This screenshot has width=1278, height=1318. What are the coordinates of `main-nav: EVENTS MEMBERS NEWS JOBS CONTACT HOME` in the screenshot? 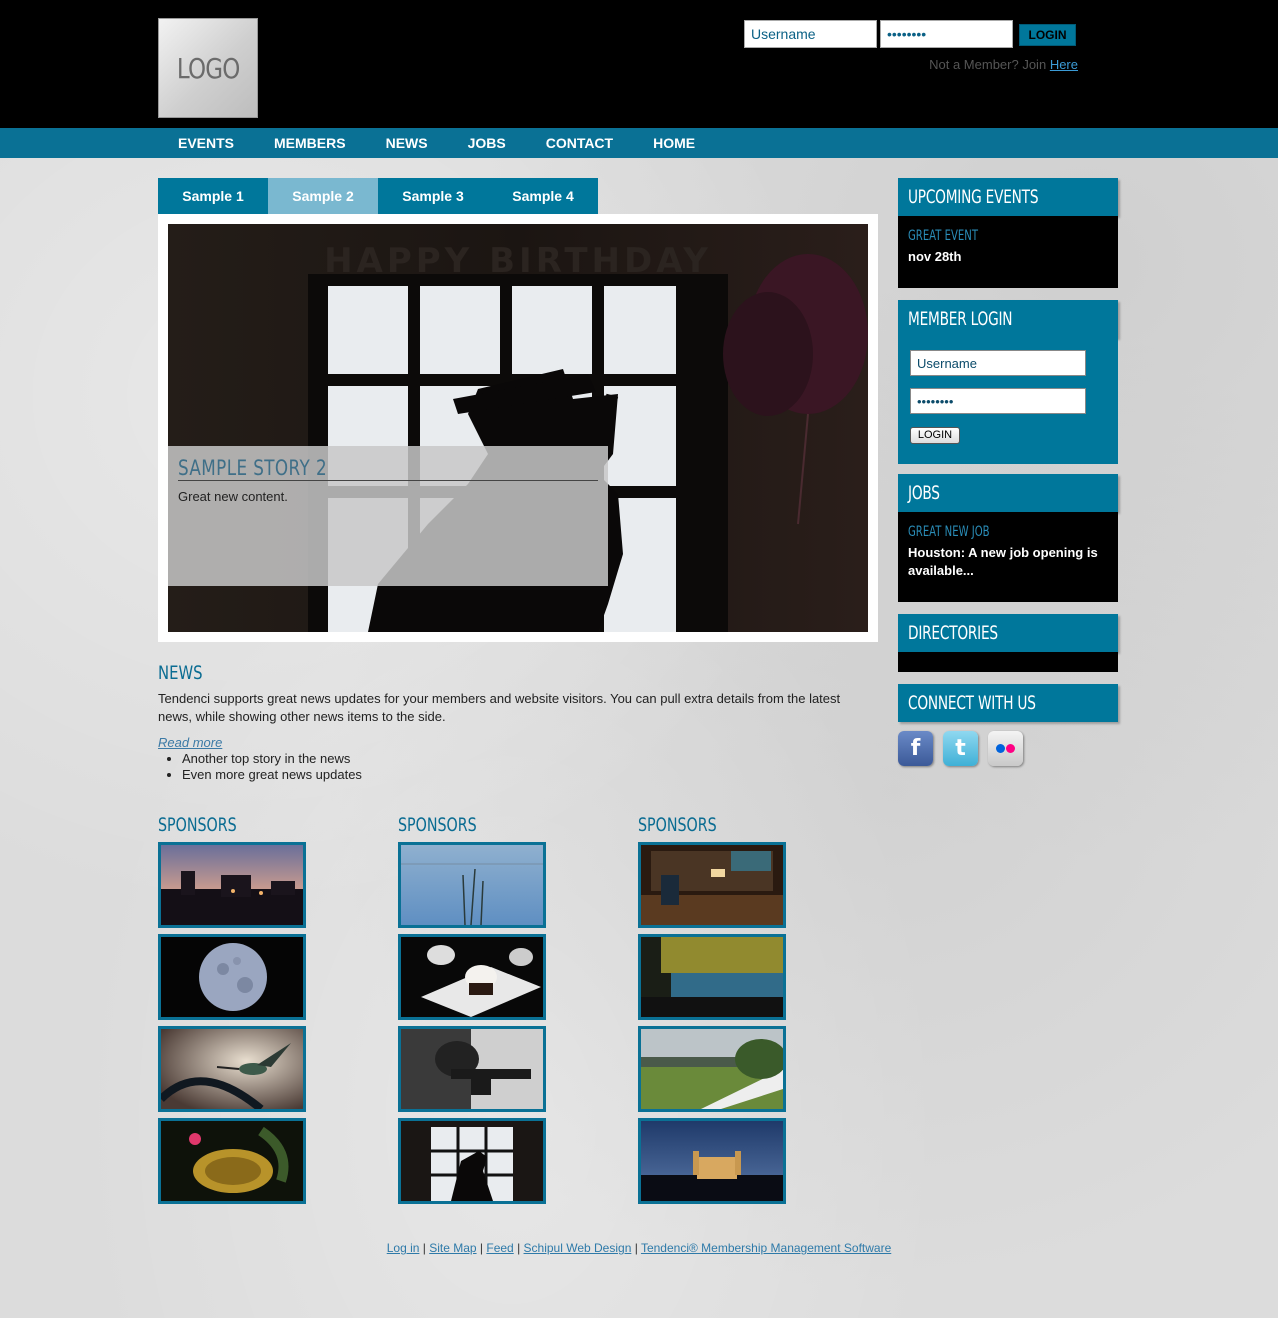 It's located at (639, 143).